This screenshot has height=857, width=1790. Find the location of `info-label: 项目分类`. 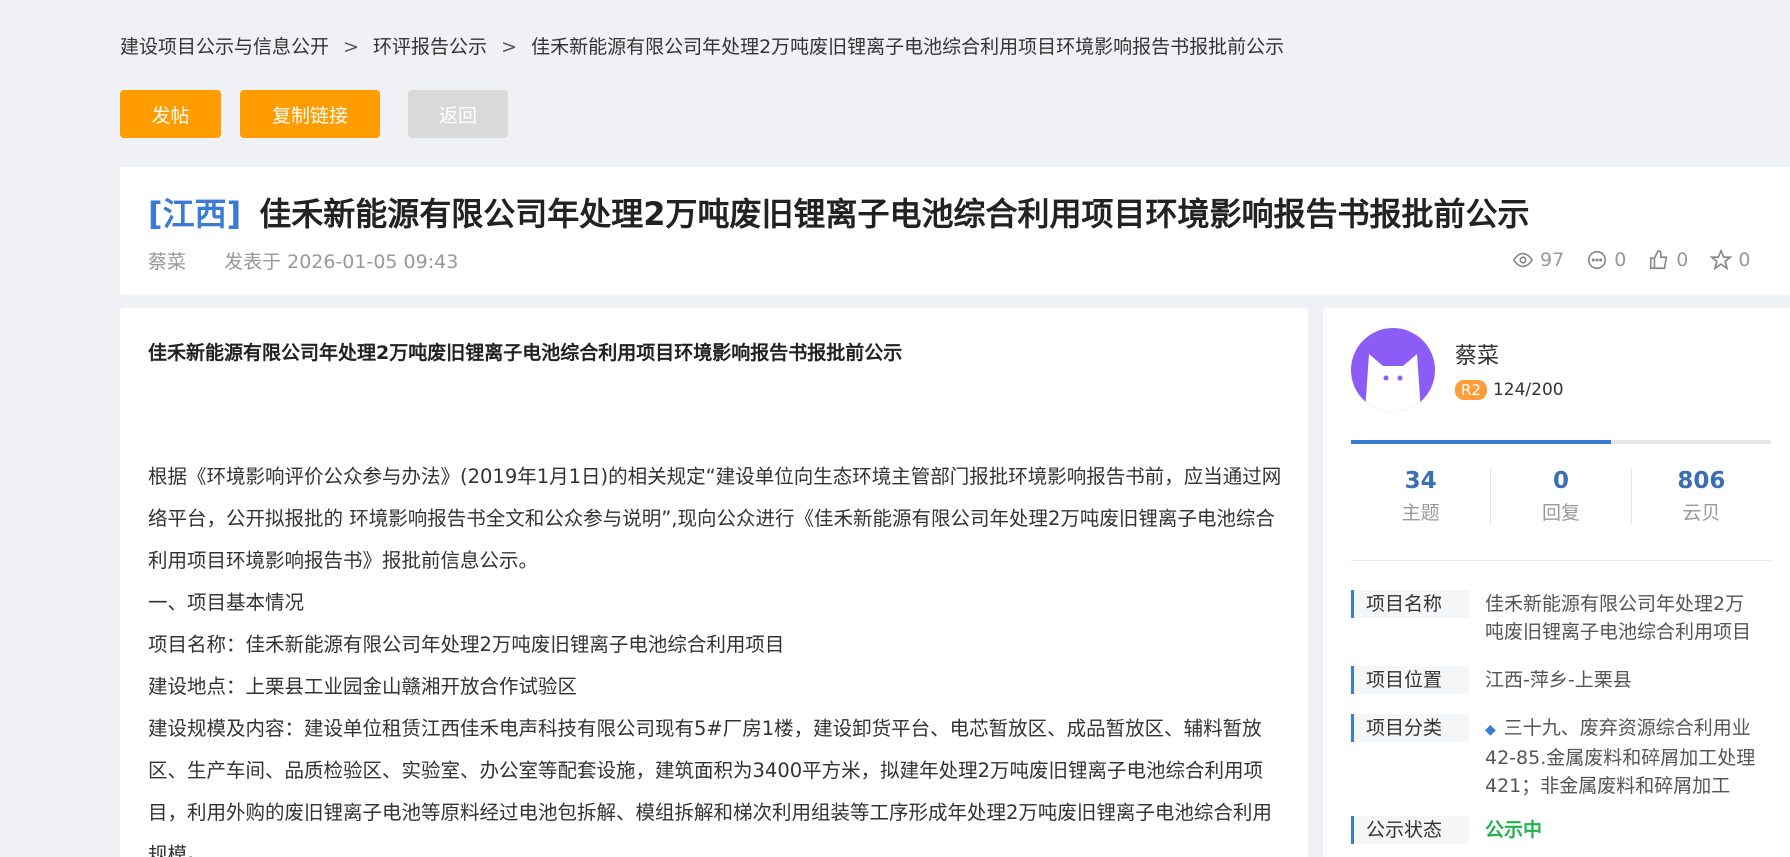

info-label: 项目分类 is located at coordinates (1410, 728).